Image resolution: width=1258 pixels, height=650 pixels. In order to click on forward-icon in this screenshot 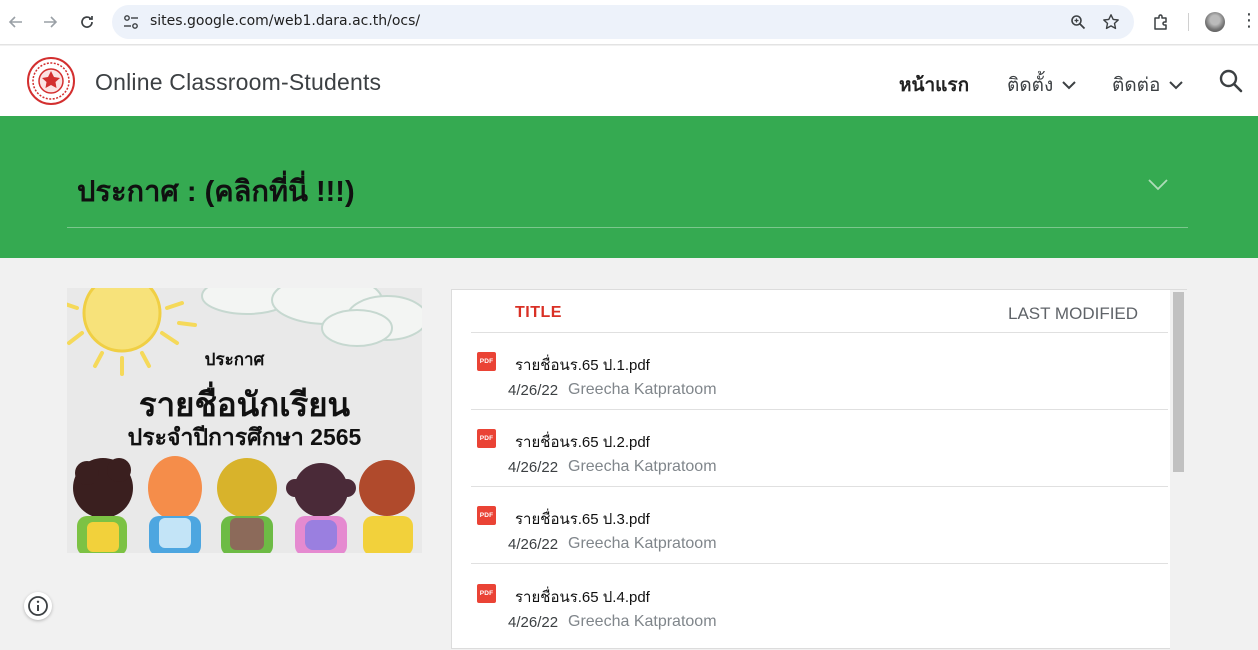, I will do `click(50, 22)`.